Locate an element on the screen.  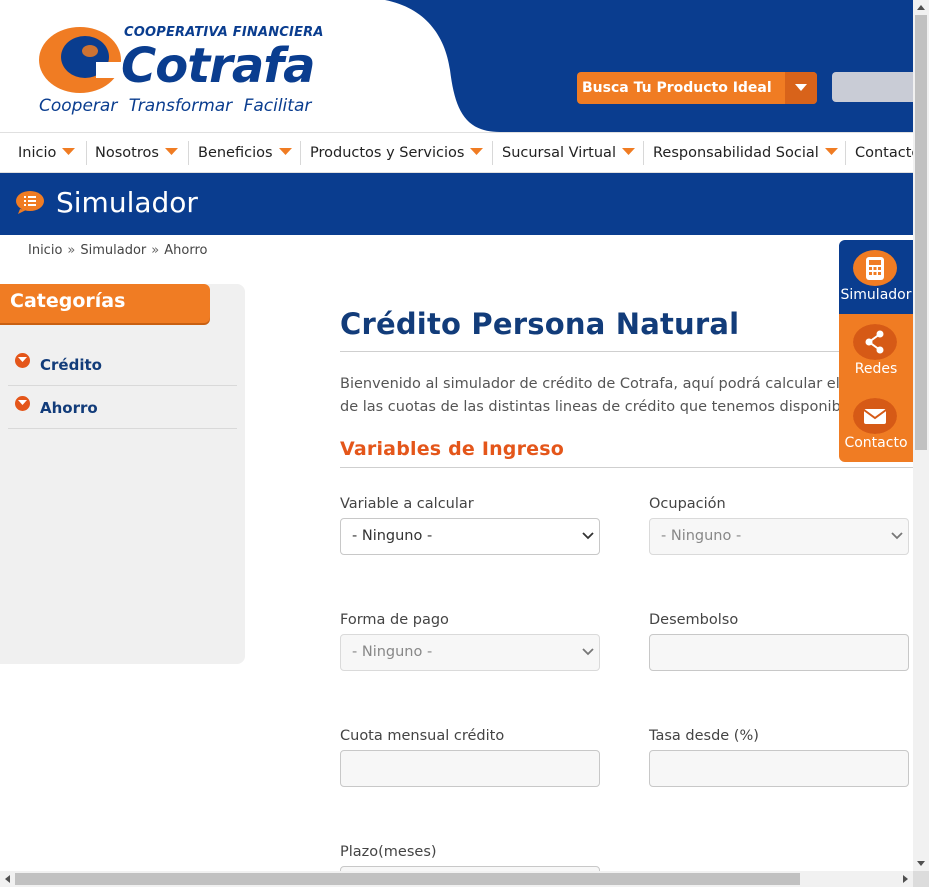
category-credito: Crédito is located at coordinates (122, 364).